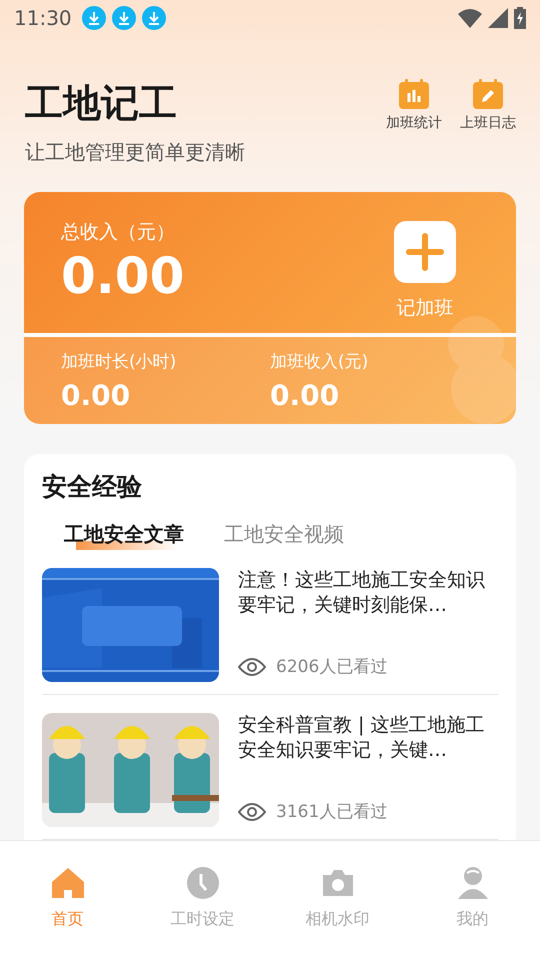 The width and height of the screenshot is (540, 960). I want to click on stat-label: 加班收入(元), so click(320, 361).